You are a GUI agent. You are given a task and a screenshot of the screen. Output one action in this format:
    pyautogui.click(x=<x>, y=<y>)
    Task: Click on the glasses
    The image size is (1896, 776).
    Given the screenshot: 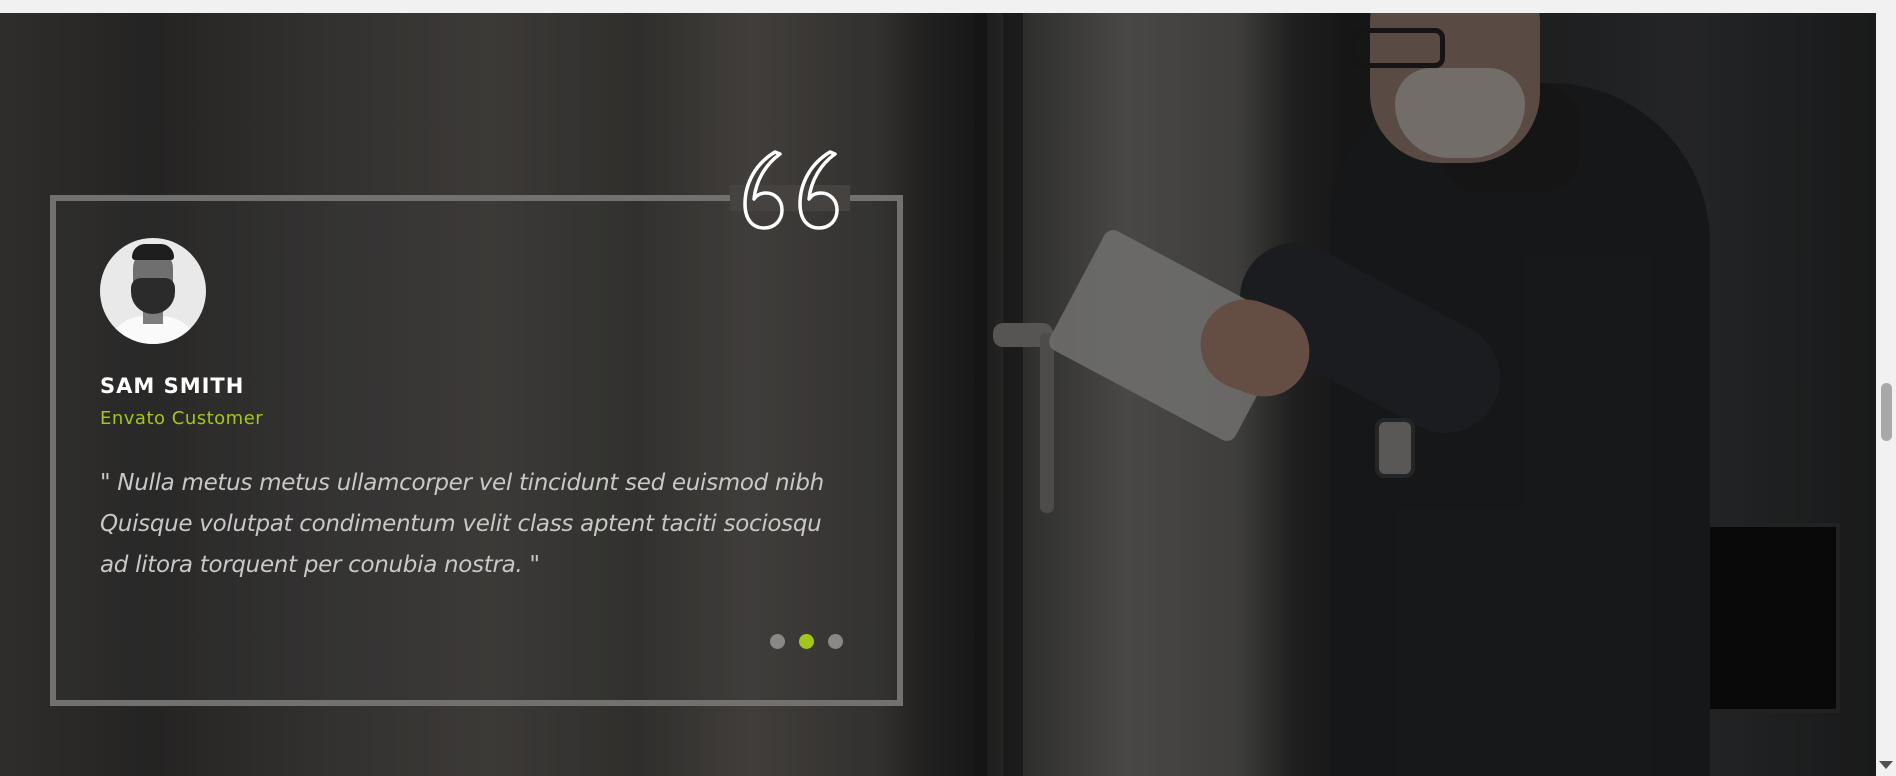 What is the action you would take?
    pyautogui.click(x=1397, y=48)
    